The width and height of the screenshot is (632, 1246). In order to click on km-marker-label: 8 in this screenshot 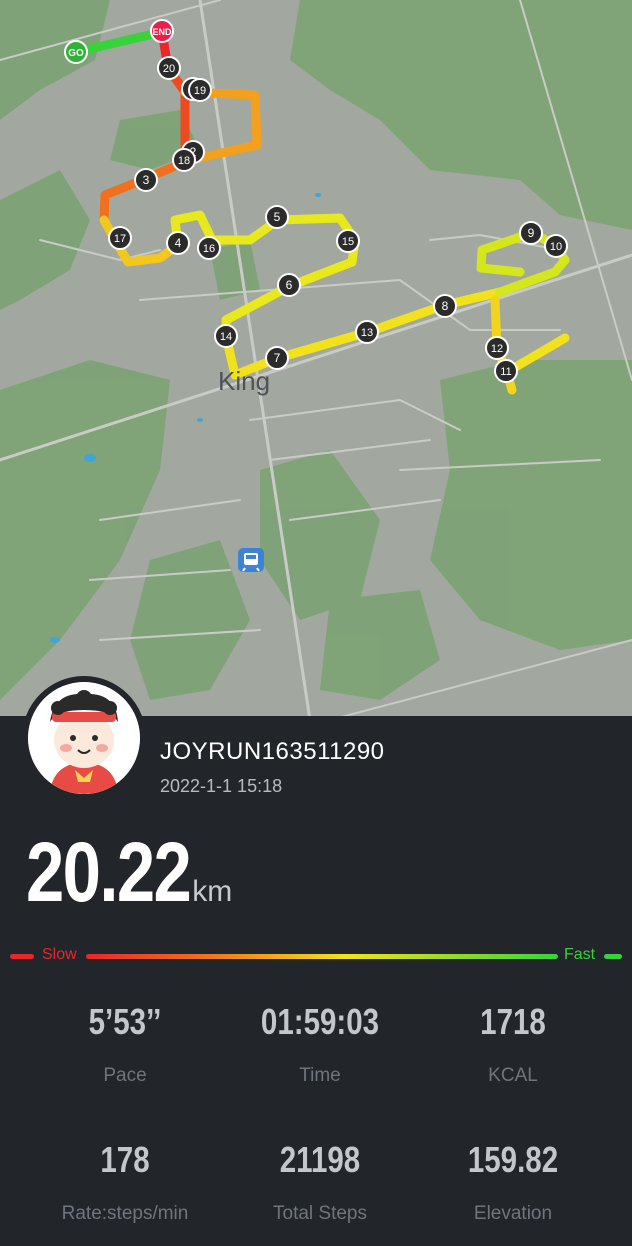, I will do `click(445, 306)`.